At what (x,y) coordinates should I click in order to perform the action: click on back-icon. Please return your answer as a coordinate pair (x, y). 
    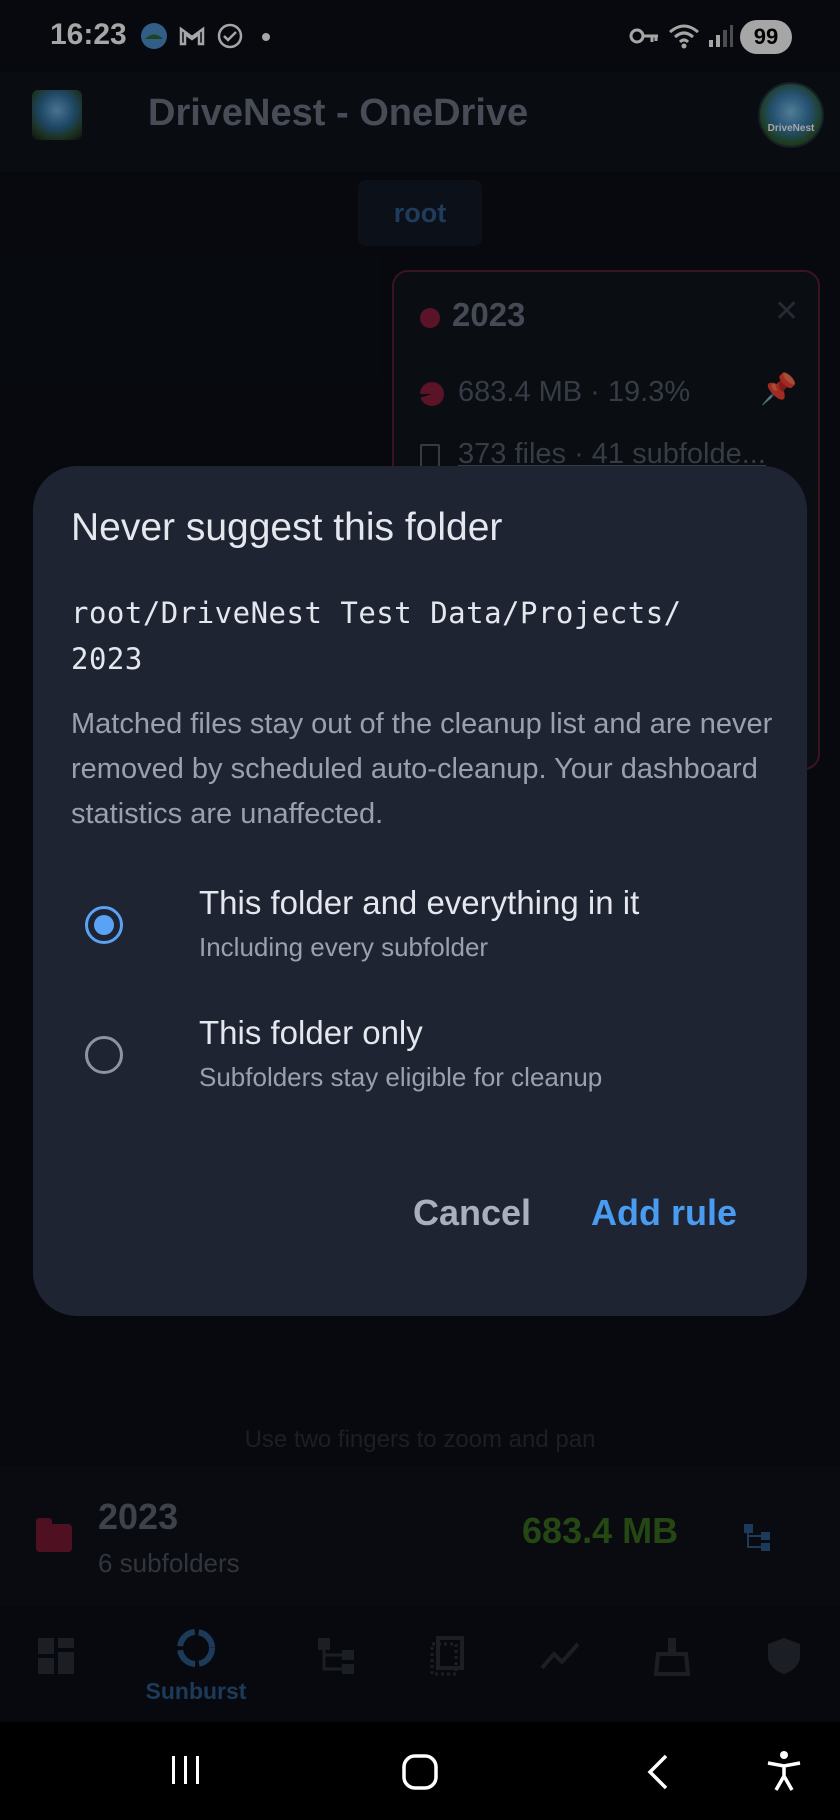
    Looking at the image, I should click on (658, 1772).